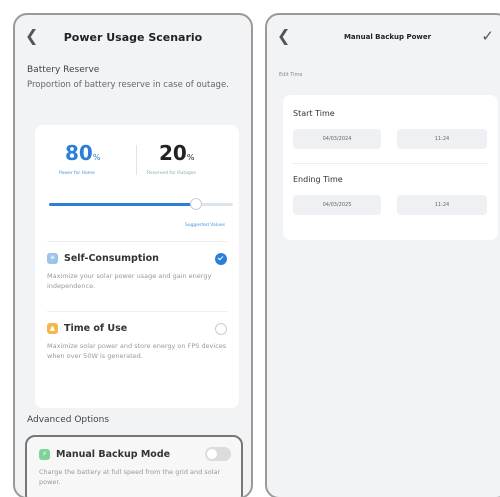 The image size is (500, 497). What do you see at coordinates (314, 113) in the screenshot?
I see `start-time-label: Start Time` at bounding box center [314, 113].